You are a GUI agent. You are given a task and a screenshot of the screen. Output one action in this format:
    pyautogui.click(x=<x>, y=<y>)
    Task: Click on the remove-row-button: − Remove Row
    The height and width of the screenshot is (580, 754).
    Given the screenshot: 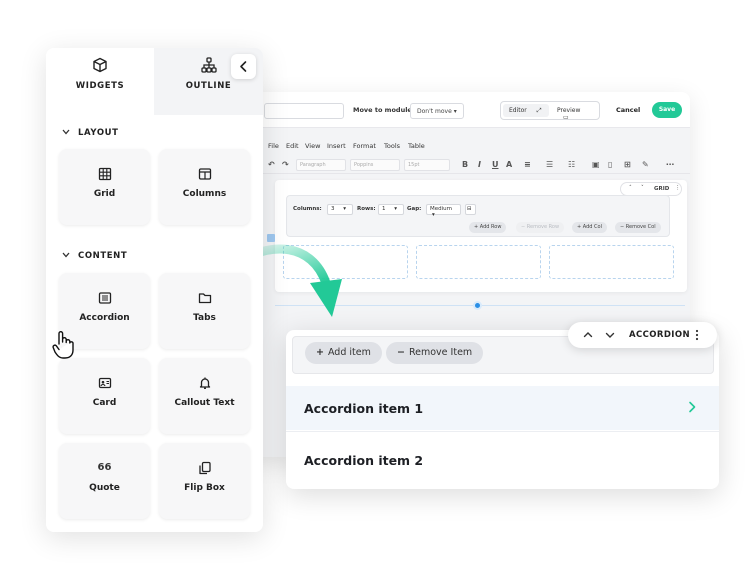 What is the action you would take?
    pyautogui.click(x=540, y=227)
    